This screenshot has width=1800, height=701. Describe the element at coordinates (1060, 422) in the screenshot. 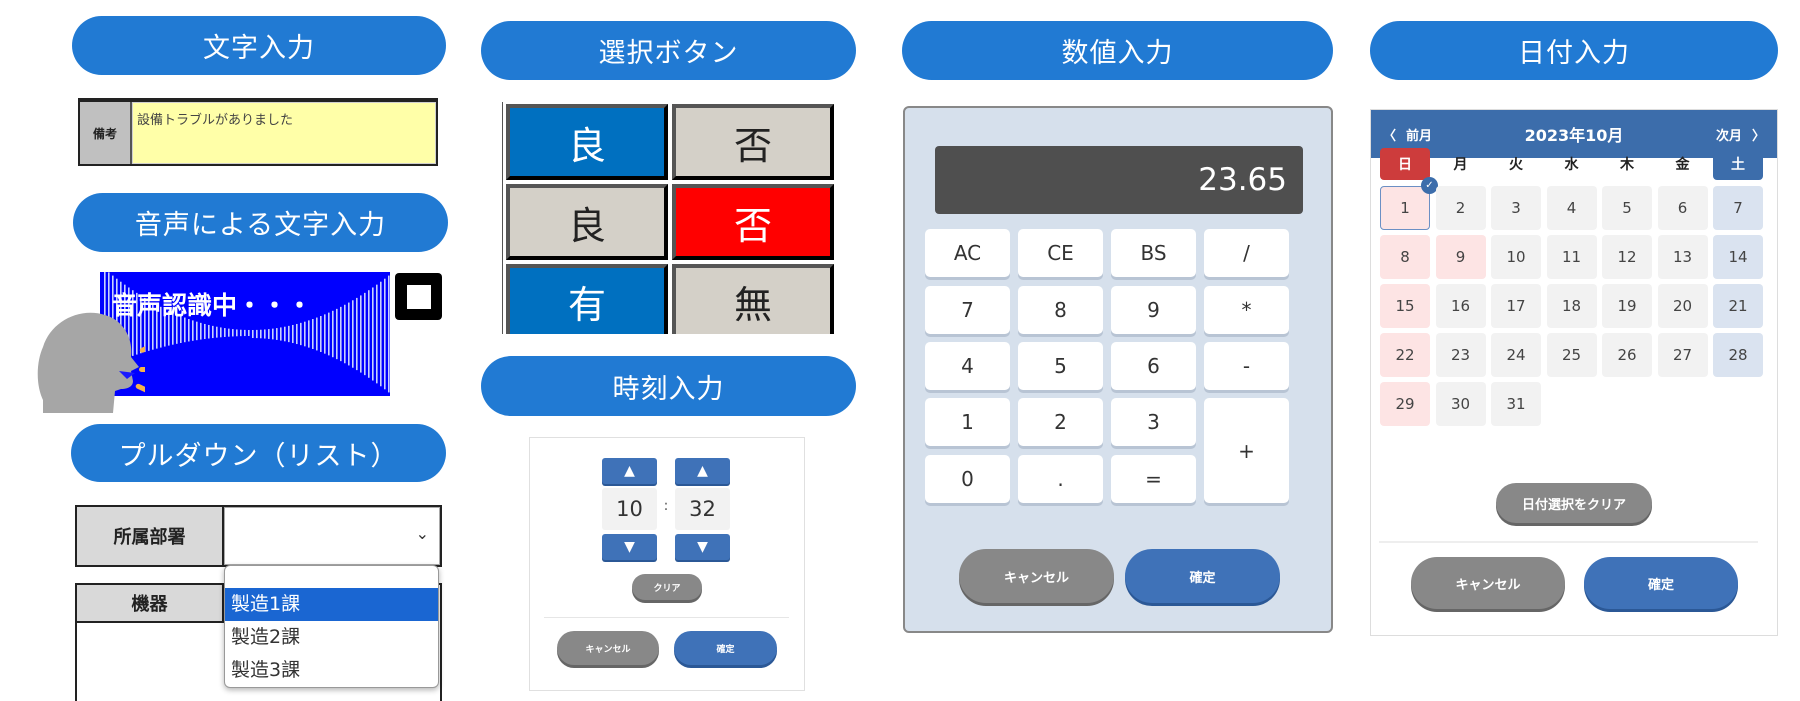

I see `calculator-key: 2` at that location.